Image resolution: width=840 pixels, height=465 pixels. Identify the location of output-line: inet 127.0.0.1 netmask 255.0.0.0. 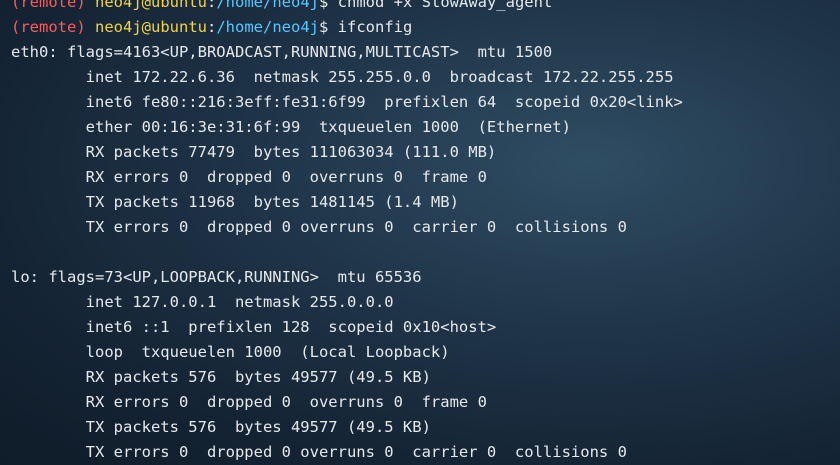
(202, 302).